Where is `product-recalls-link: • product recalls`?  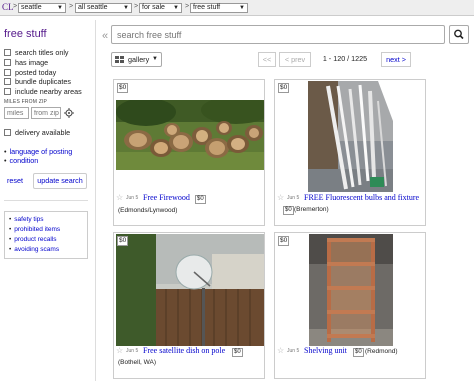
product-recalls-link: • product recalls is located at coordinates (33, 239).